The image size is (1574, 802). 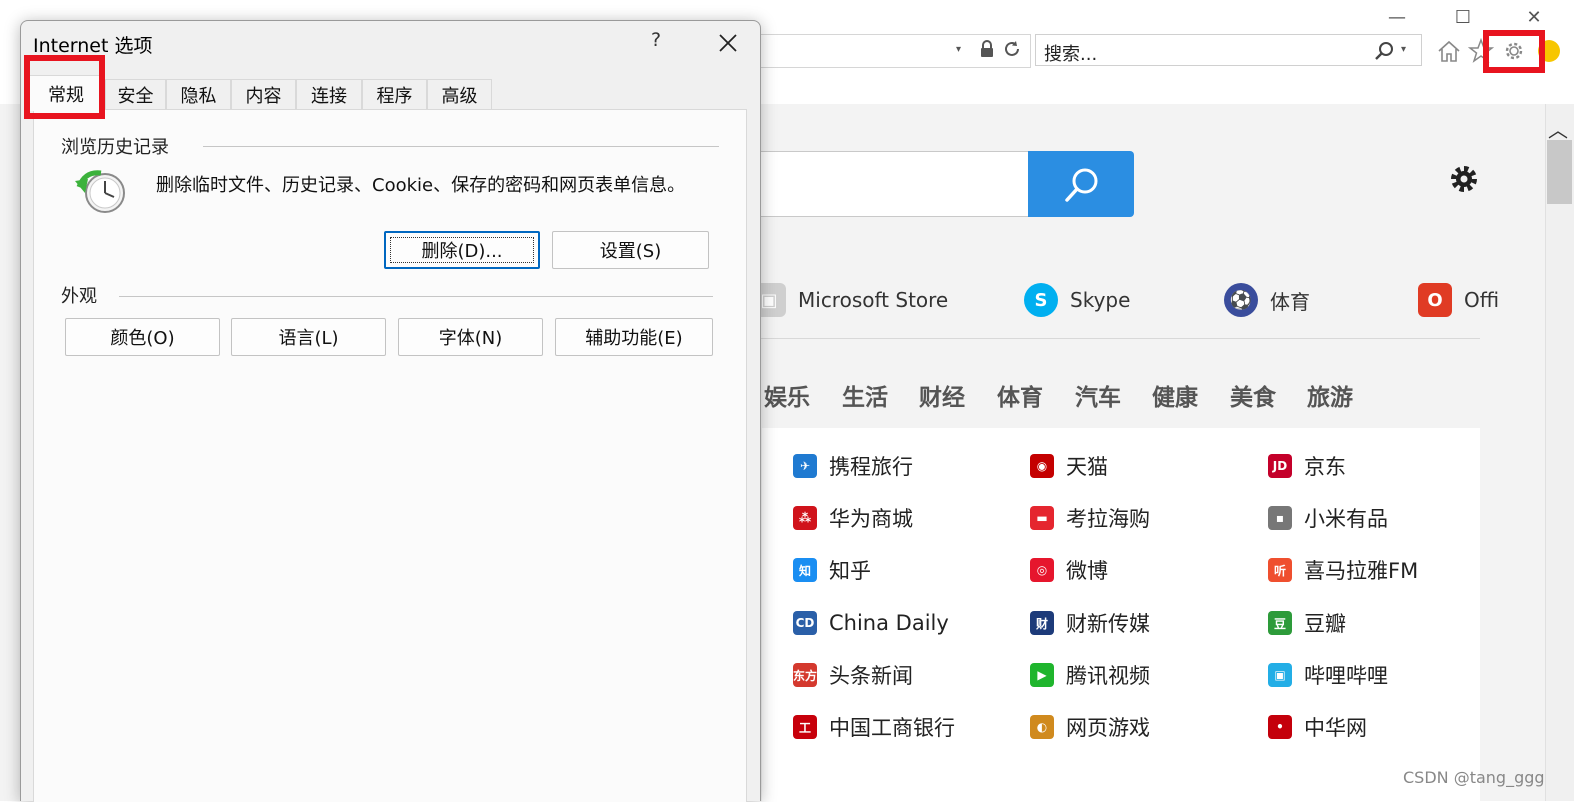 I want to click on site-link: ◎ 微博, so click(x=1069, y=570).